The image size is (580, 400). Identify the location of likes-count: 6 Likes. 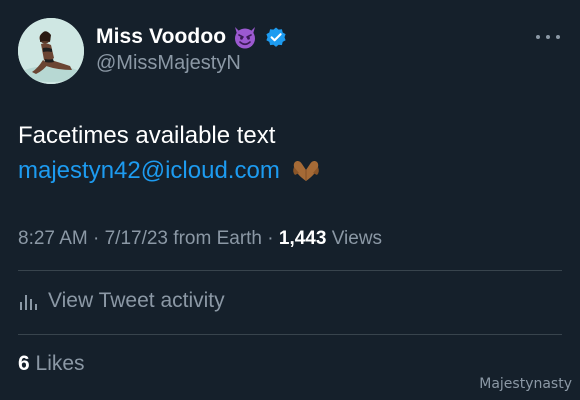
(51, 364).